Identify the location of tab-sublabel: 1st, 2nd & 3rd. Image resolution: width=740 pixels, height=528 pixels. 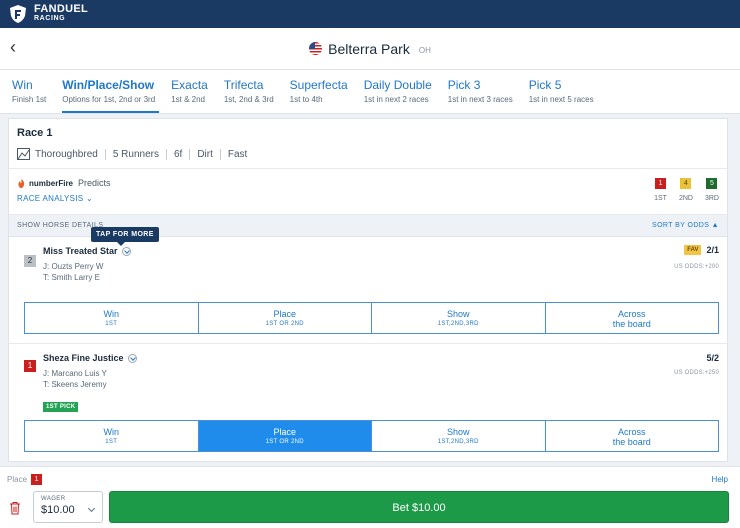
(248, 99).